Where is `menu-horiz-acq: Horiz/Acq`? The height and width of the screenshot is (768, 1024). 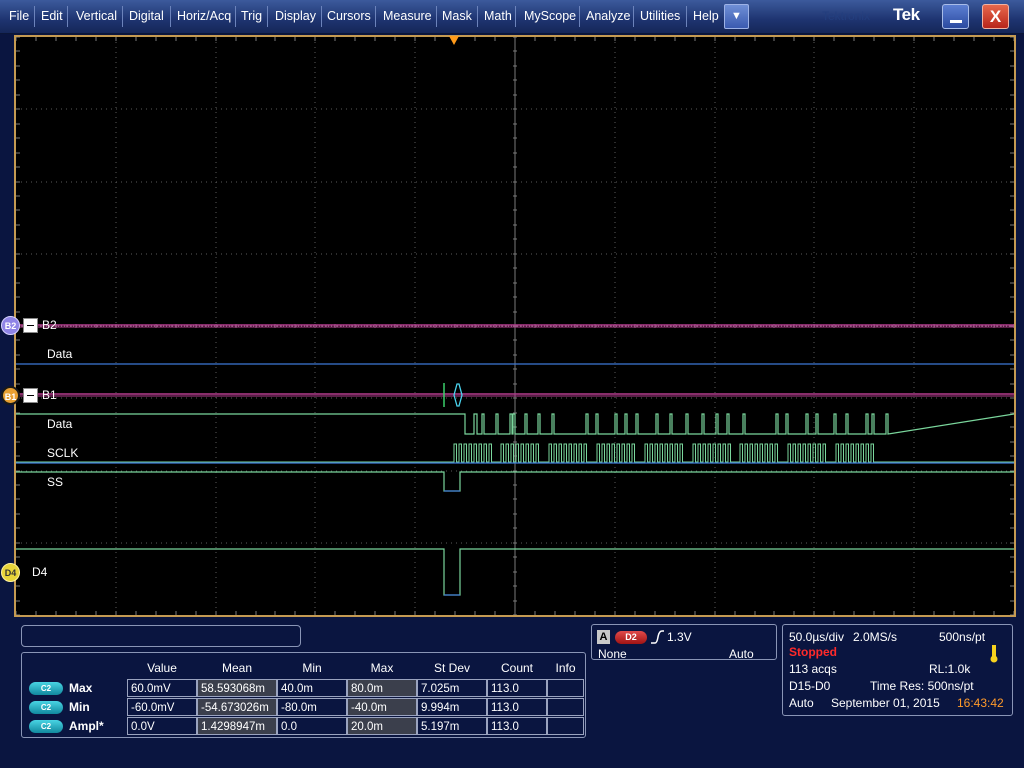 menu-horiz-acq: Horiz/Acq is located at coordinates (204, 16).